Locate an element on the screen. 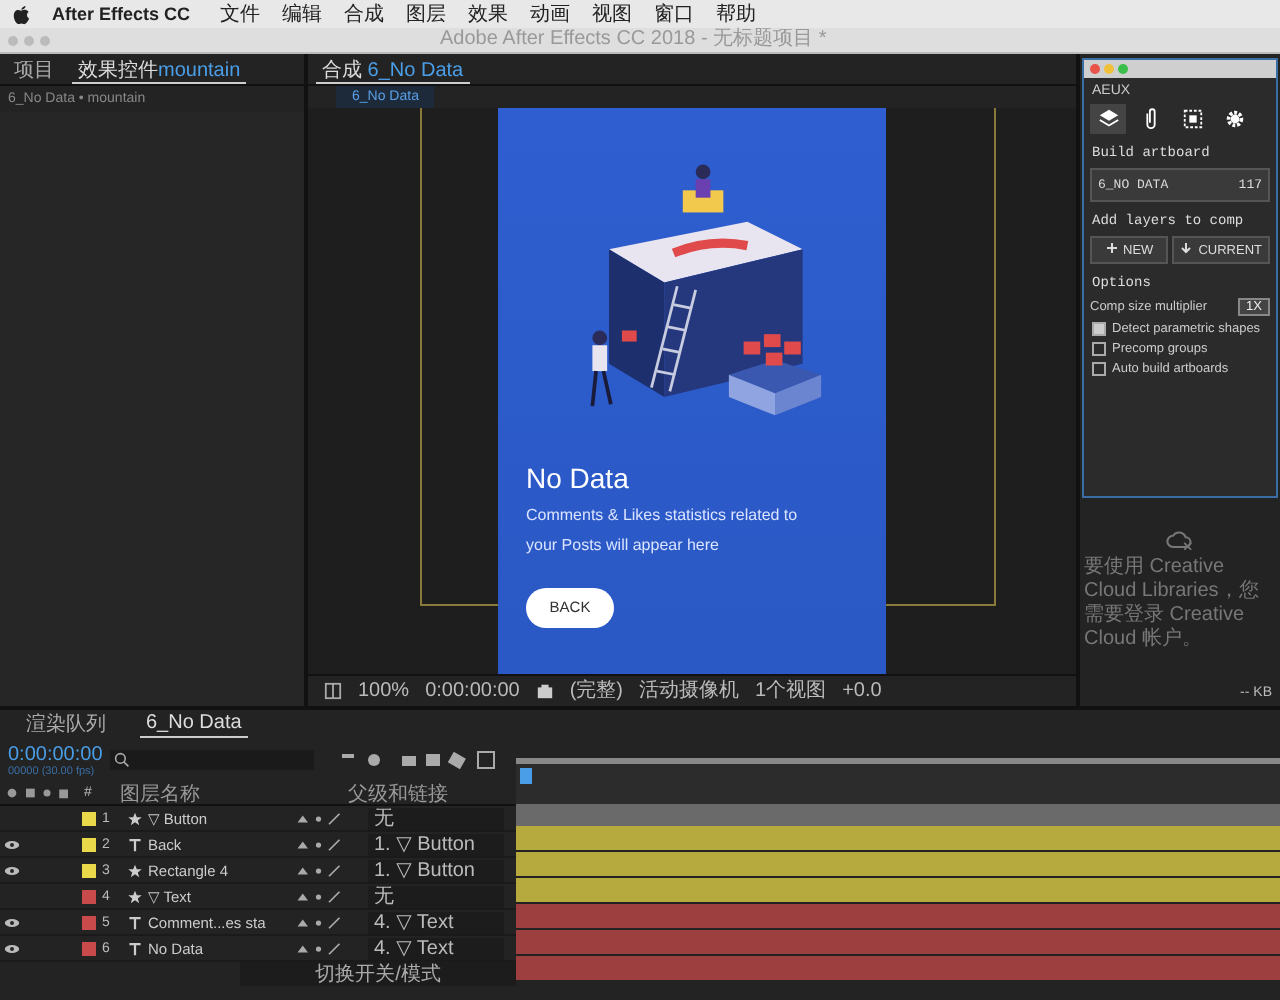 Image resolution: width=1280 pixels, height=1000 pixels. exposure-value: +0.0 is located at coordinates (862, 691).